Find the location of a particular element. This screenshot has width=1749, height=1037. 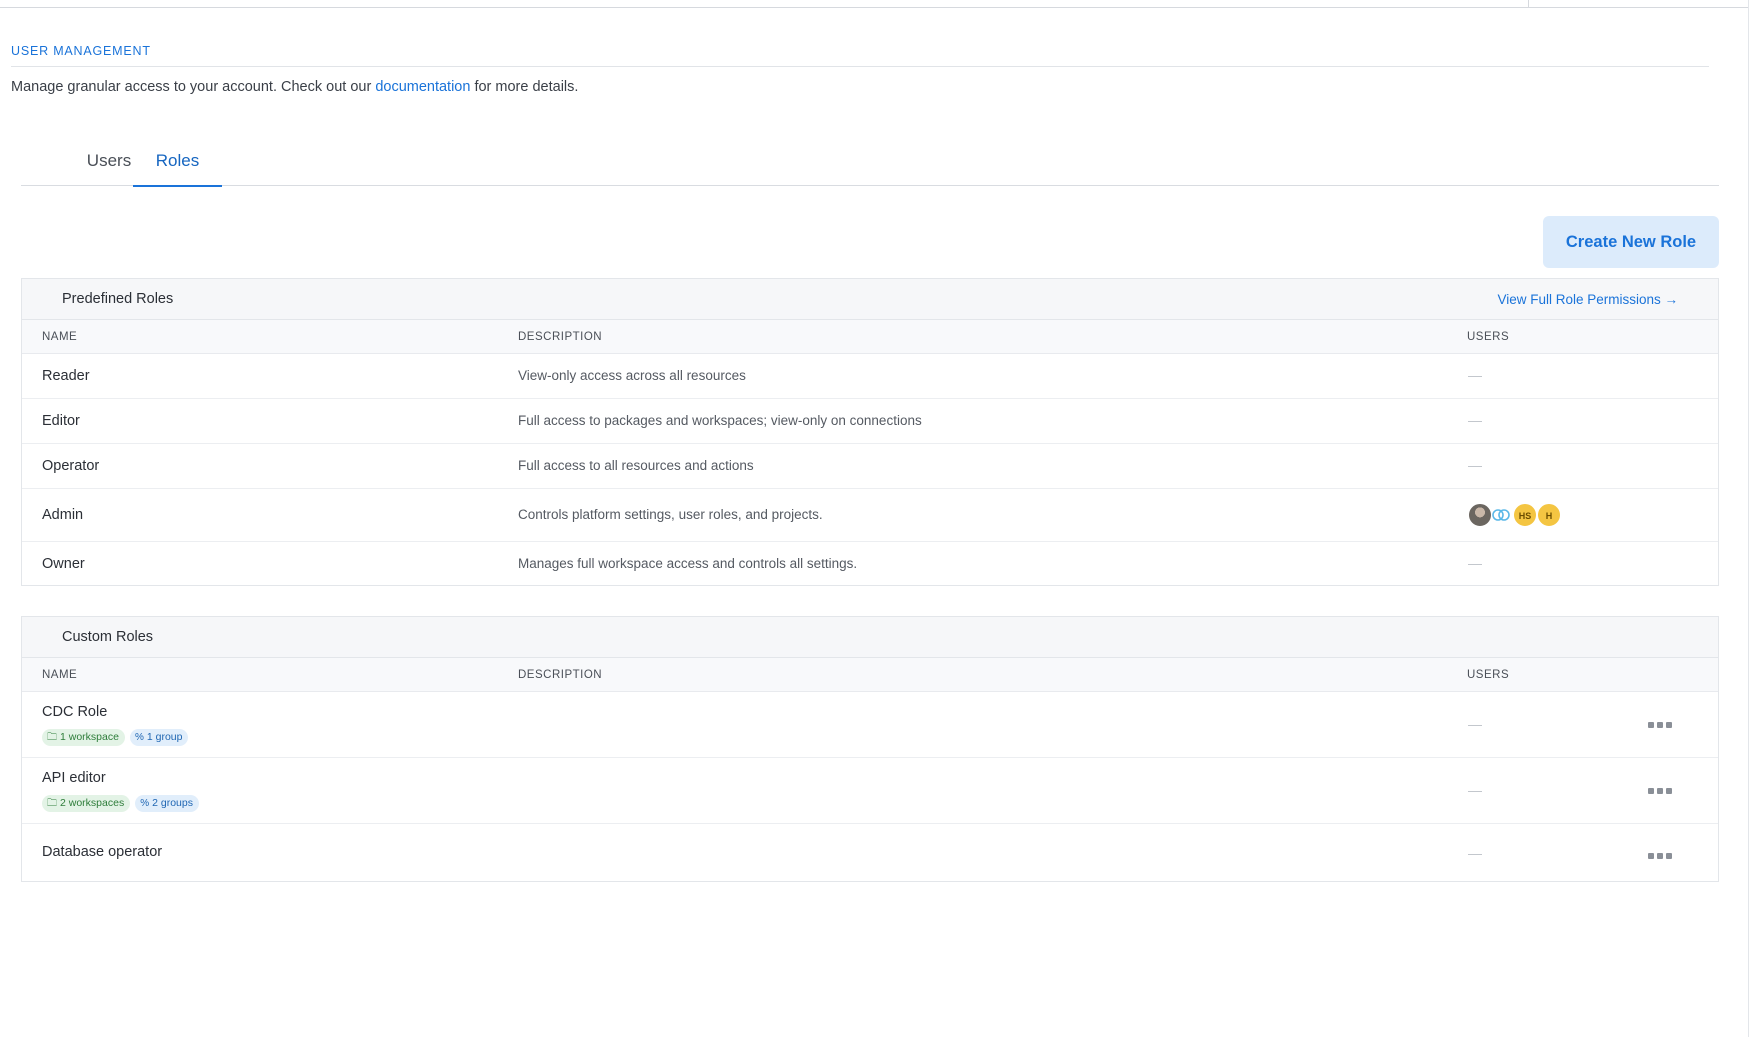

tab-roles: Roles is located at coordinates (177, 169).